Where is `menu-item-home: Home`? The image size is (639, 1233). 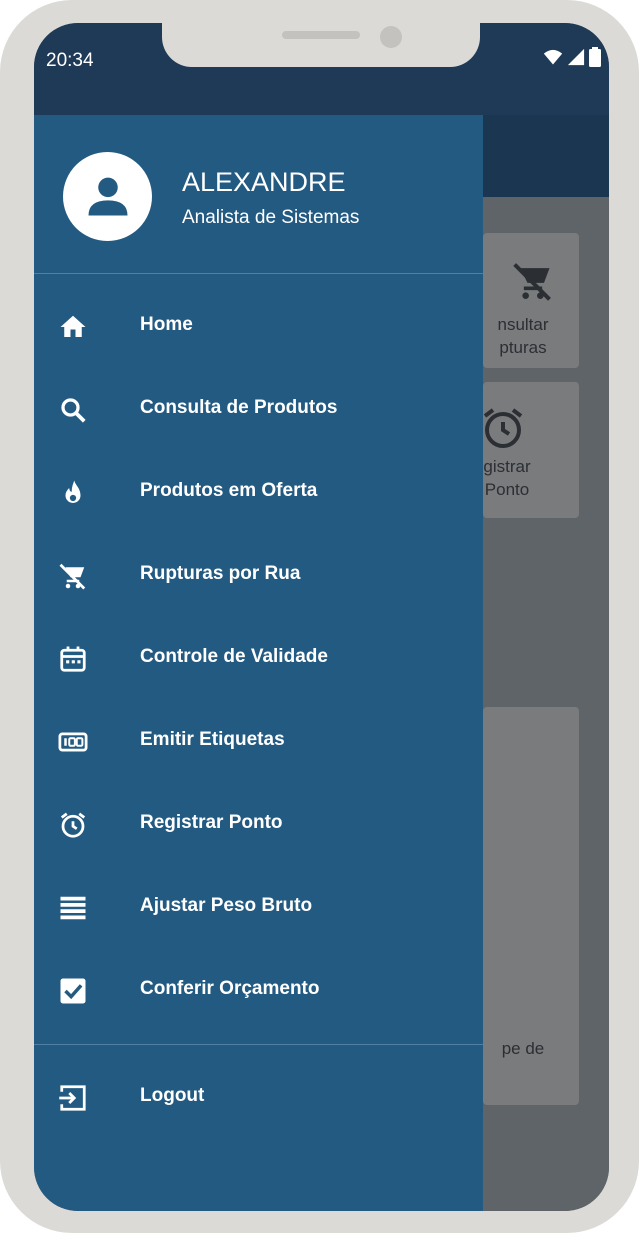
menu-item-home: Home is located at coordinates (258, 327).